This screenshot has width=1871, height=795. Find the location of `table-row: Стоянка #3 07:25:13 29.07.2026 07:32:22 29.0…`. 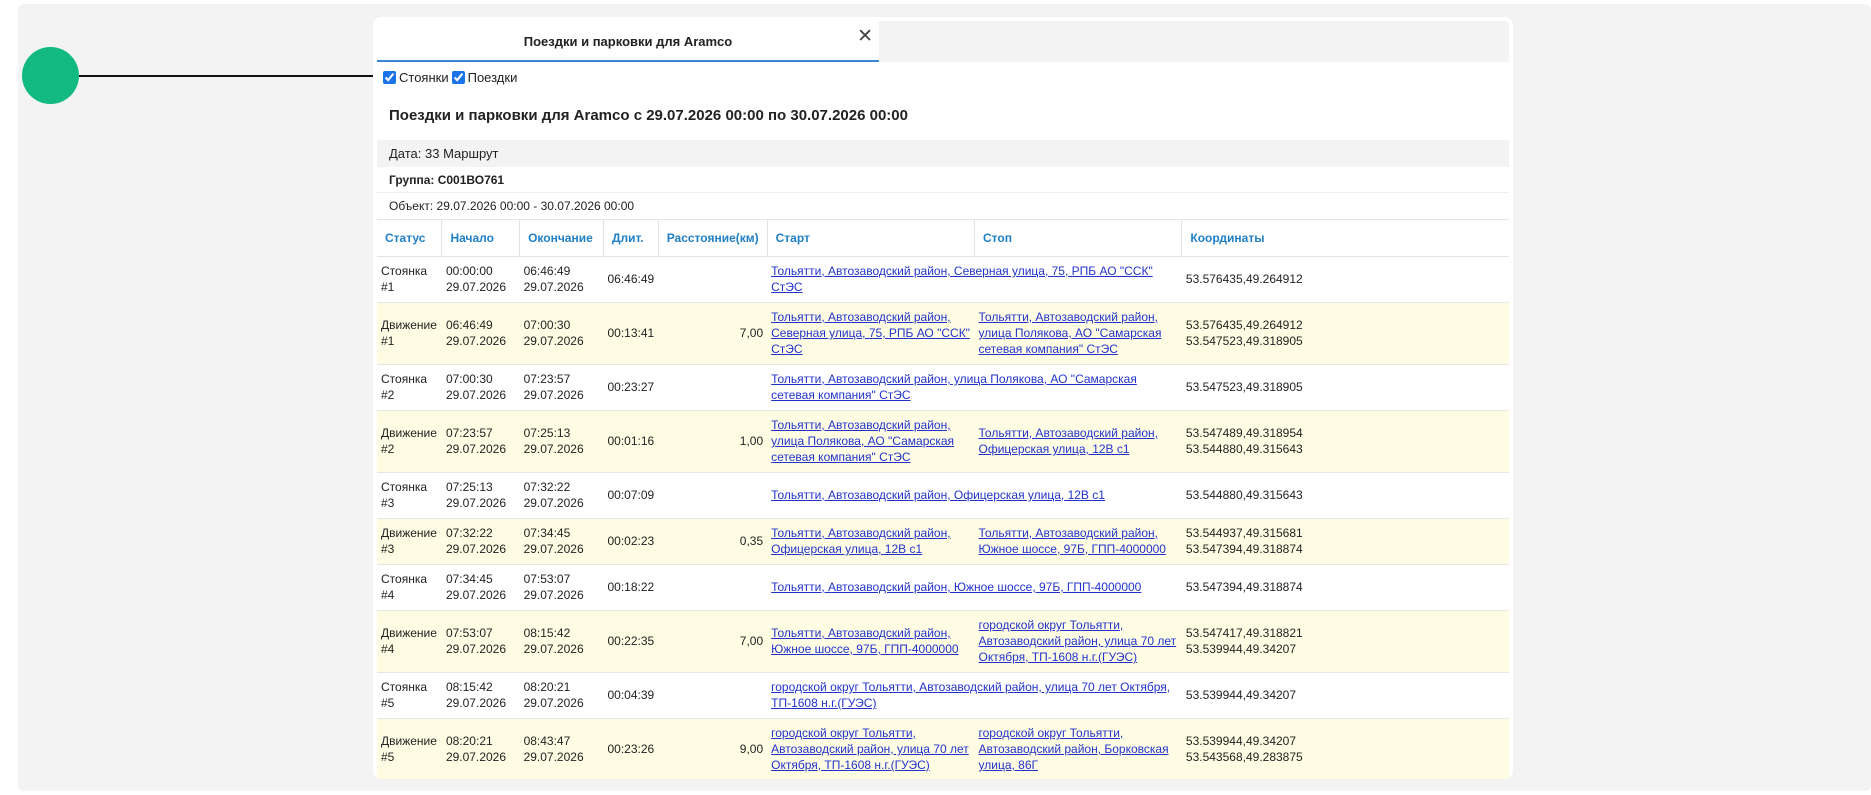

table-row: Стоянка #3 07:25:13 29.07.2026 07:32:22 29.0… is located at coordinates (943, 495).